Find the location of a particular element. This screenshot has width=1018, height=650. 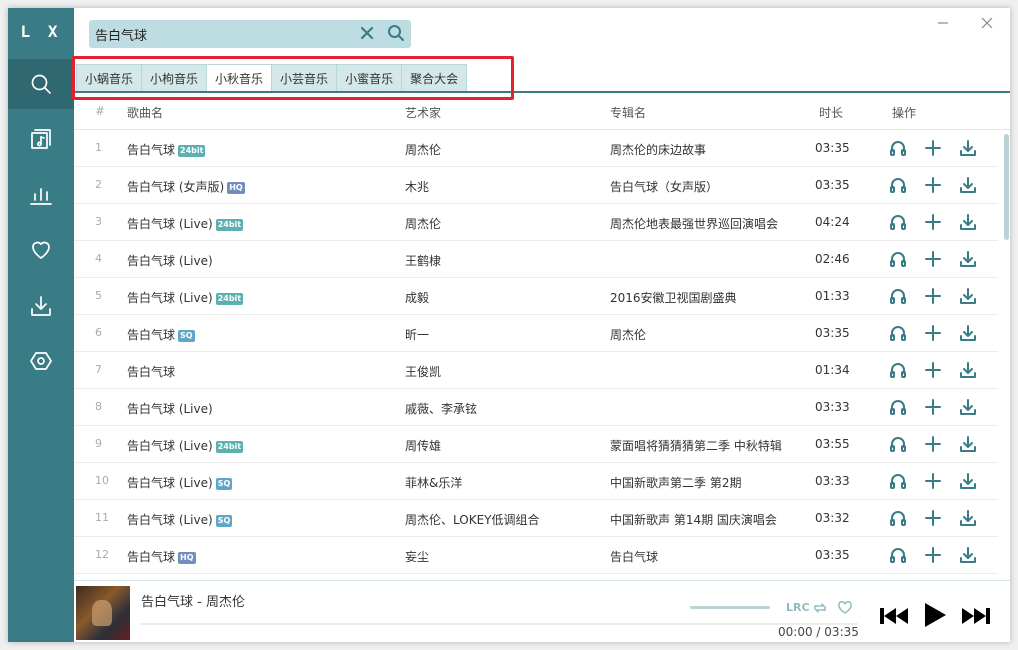

heart-icon is located at coordinates (41, 250).